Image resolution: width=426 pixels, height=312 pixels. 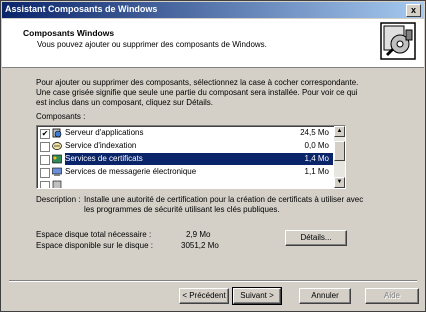 What do you see at coordinates (316, 171) in the screenshot?
I see `component-size: 1,1 Mo` at bounding box center [316, 171].